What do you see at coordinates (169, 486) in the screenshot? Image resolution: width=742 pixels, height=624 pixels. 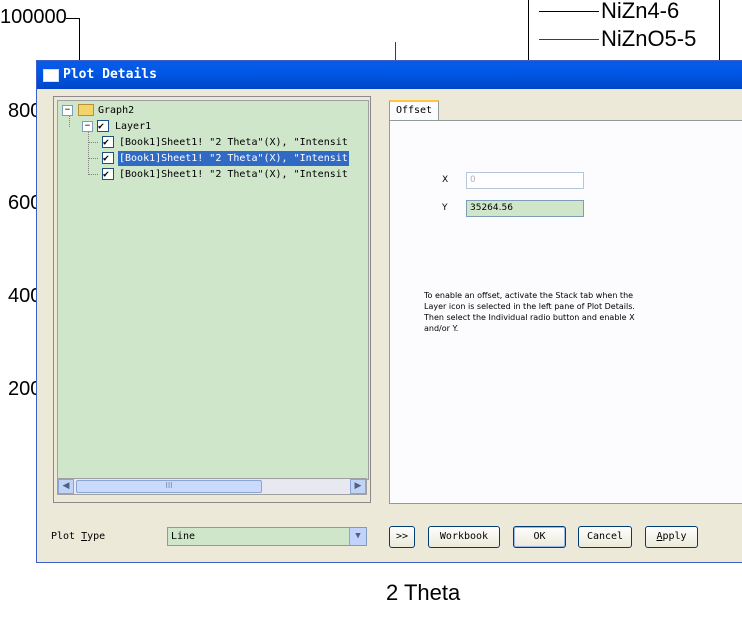 I see `scroll-thumb: III` at bounding box center [169, 486].